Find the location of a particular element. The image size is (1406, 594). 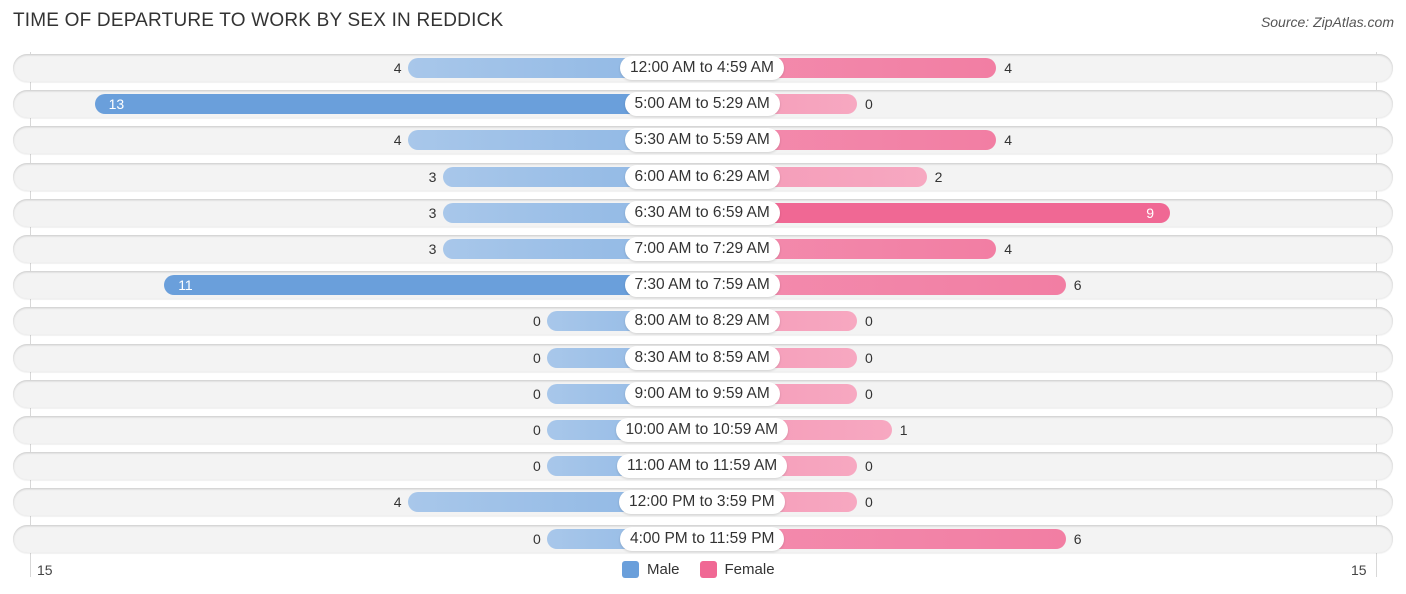

category-label: 7:00 AM to 7:29 AM is located at coordinates (702, 249).